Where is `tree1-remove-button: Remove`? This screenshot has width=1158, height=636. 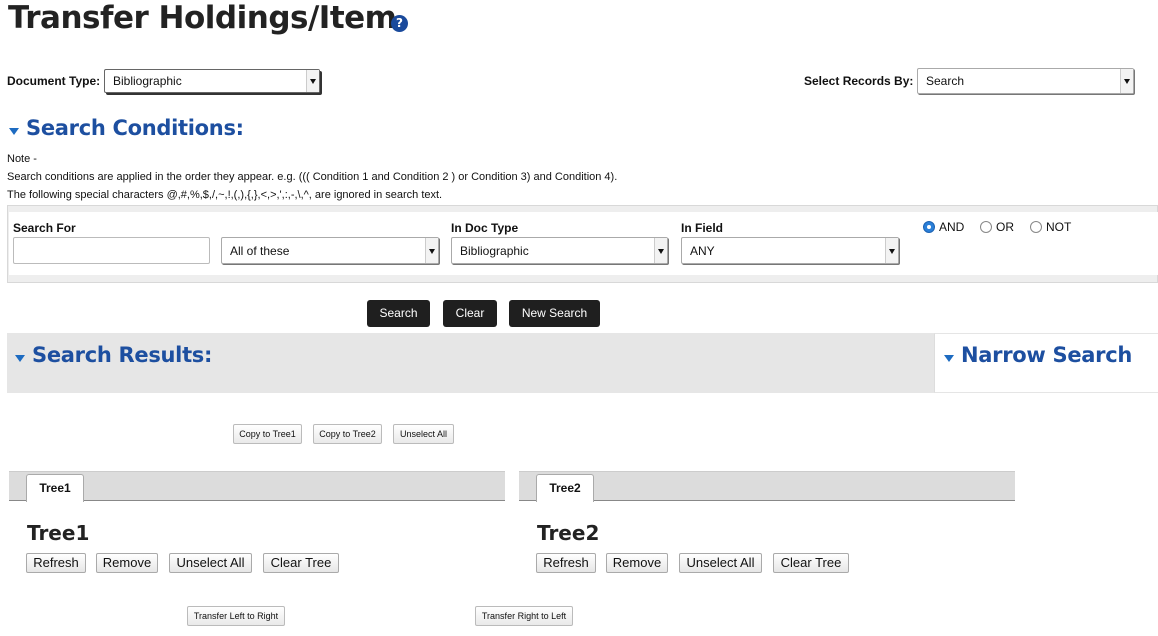 tree1-remove-button: Remove is located at coordinates (127, 563).